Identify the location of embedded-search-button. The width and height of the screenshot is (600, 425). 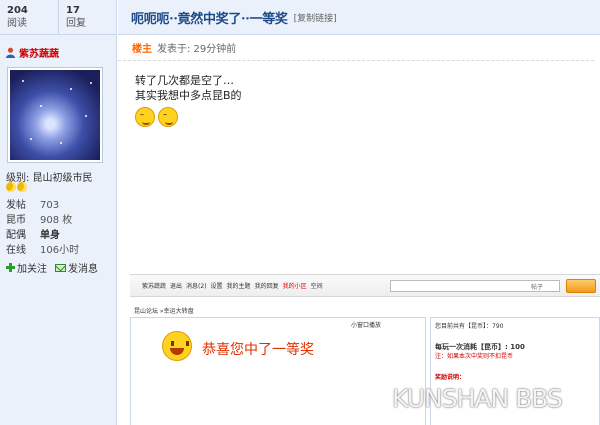
(581, 286).